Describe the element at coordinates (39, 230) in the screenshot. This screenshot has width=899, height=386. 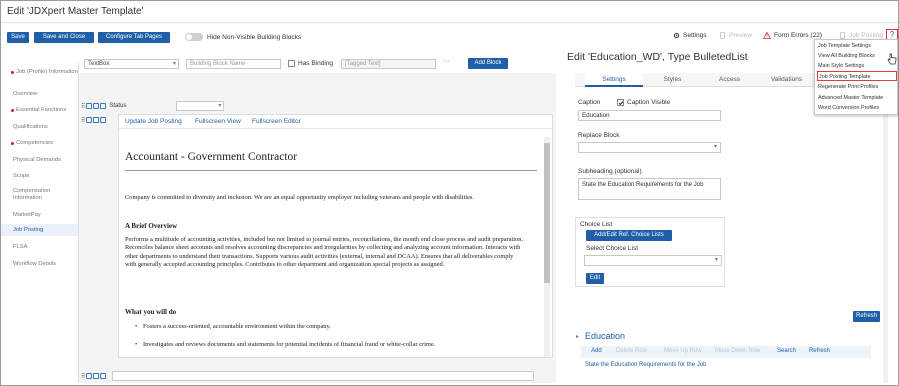
I see `nav-item-job-posting: Job Posting` at that location.